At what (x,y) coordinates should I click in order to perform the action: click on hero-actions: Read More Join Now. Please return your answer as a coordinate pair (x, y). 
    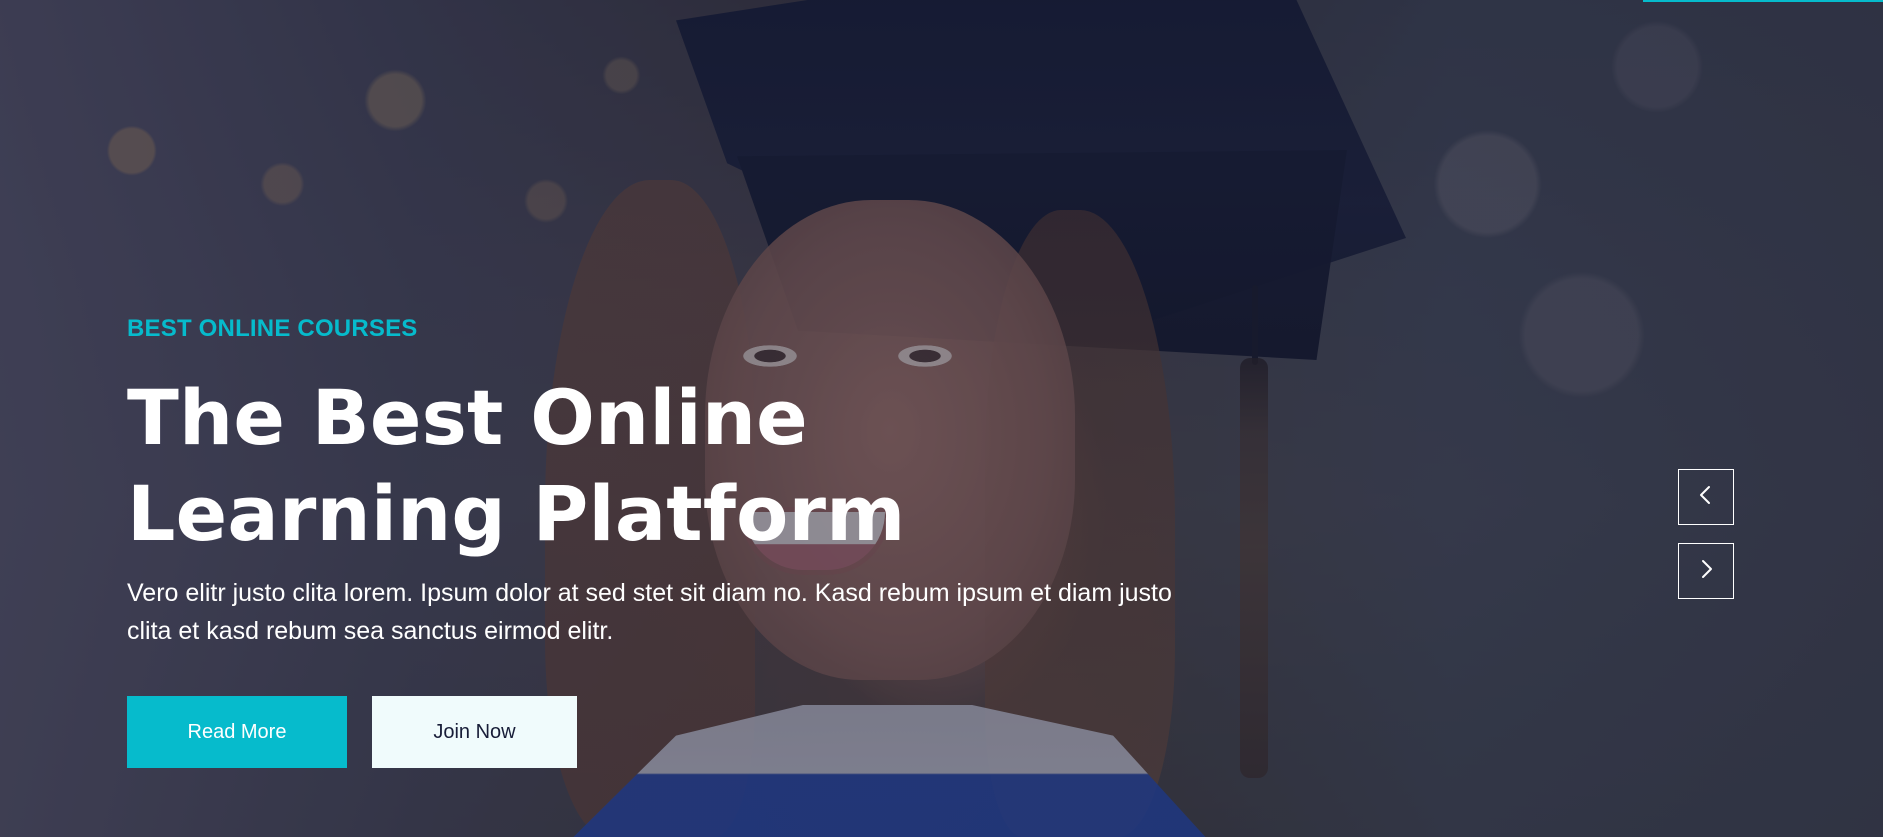
    Looking at the image, I should click on (682, 732).